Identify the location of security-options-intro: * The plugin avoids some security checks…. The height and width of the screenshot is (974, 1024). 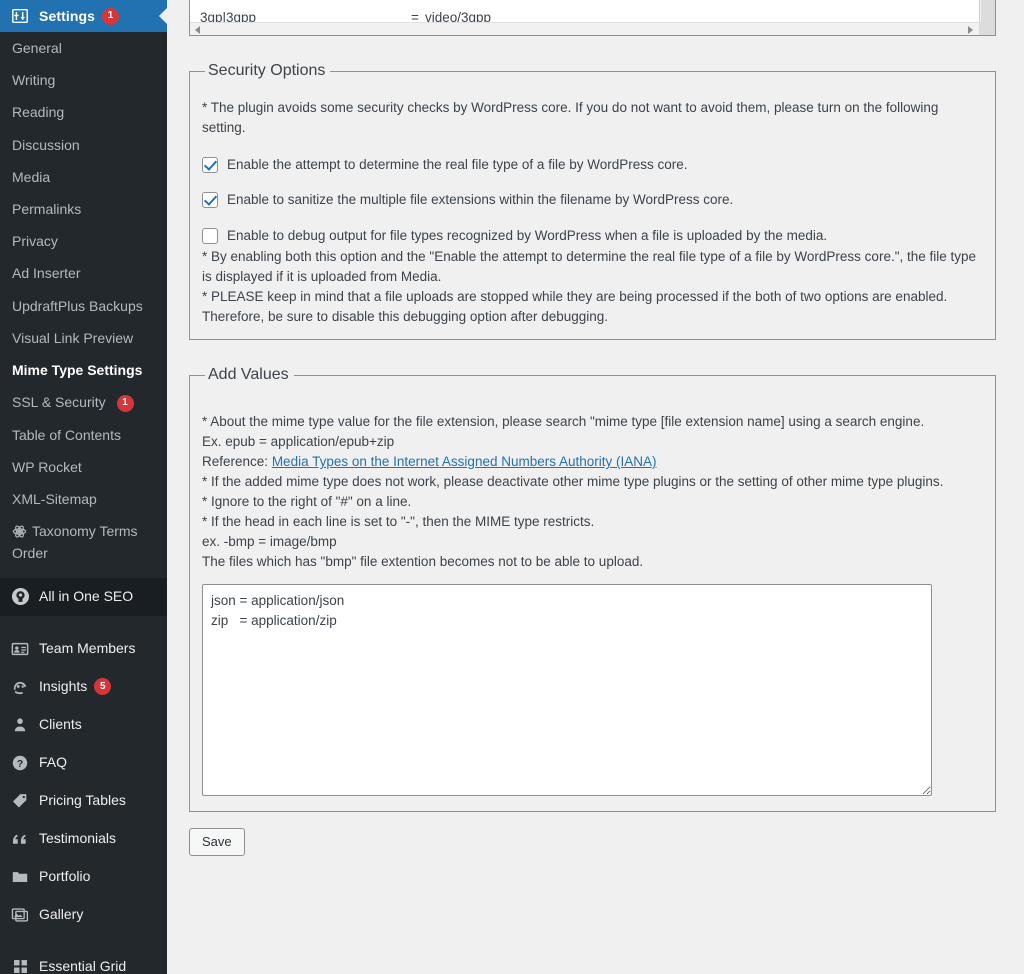
(570, 117).